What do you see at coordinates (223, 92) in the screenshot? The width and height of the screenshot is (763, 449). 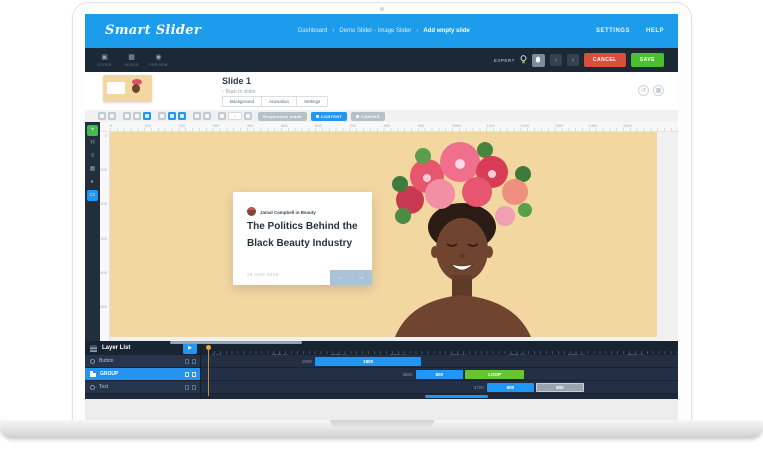 I see `back-arrow-icon: ‹` at bounding box center [223, 92].